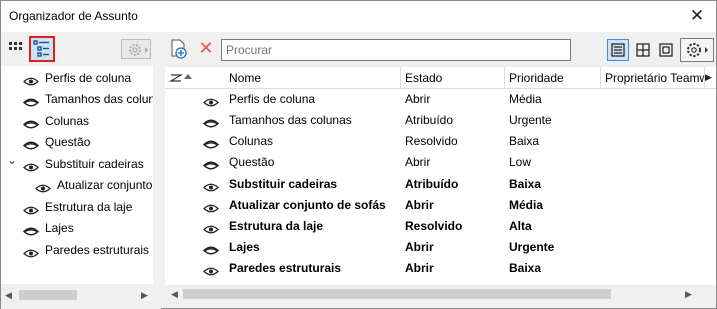 The height and width of the screenshot is (309, 717). Describe the element at coordinates (708, 77) in the screenshot. I see `header-scroll-right-icon: ▶` at that location.